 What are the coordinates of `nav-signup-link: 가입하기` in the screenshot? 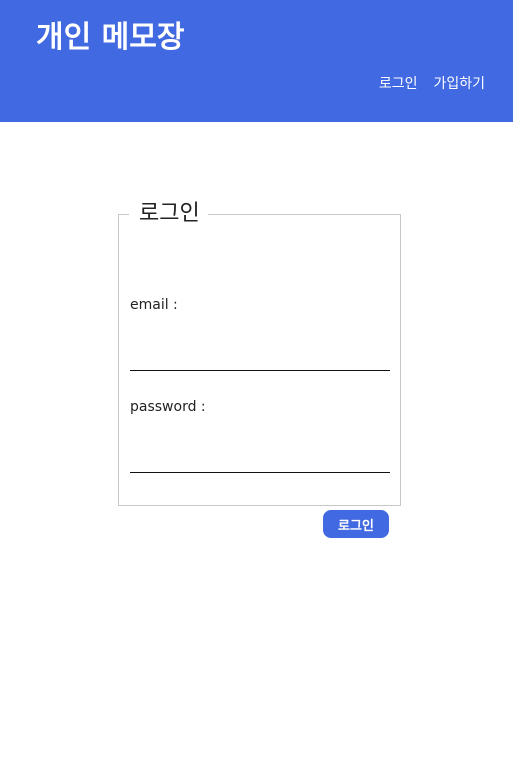 It's located at (459, 84).